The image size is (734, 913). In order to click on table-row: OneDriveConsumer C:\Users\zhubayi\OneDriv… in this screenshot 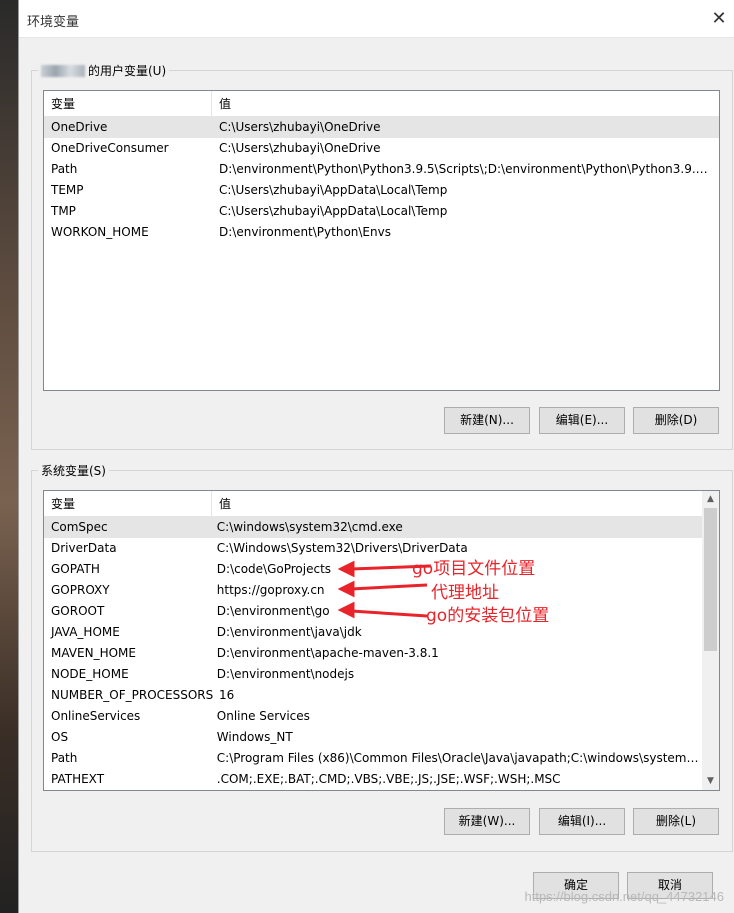, I will do `click(381, 148)`.